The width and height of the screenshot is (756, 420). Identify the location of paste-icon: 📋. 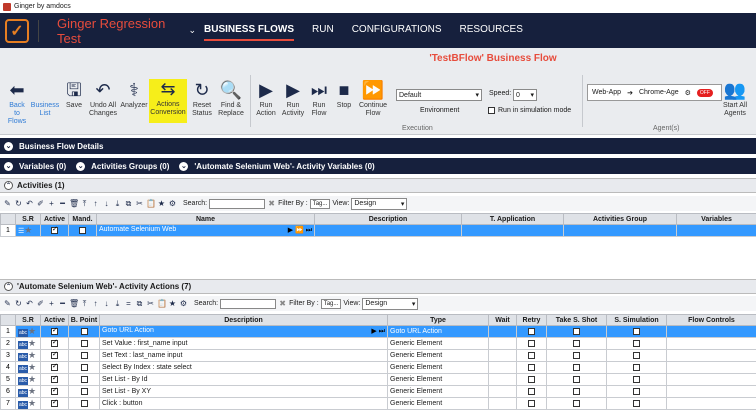
(151, 204).